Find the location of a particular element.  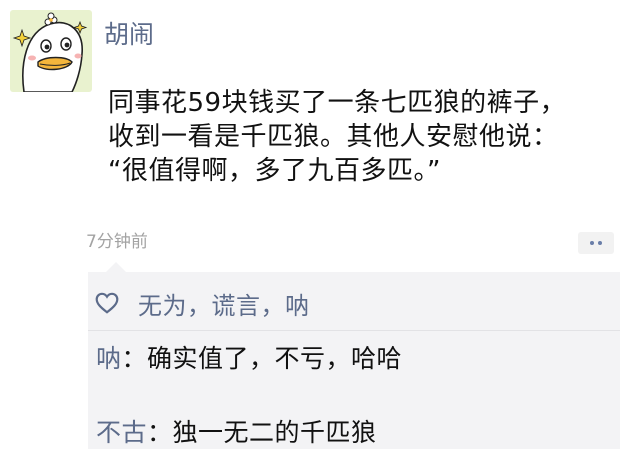

heart-outline-icon is located at coordinates (107, 303).